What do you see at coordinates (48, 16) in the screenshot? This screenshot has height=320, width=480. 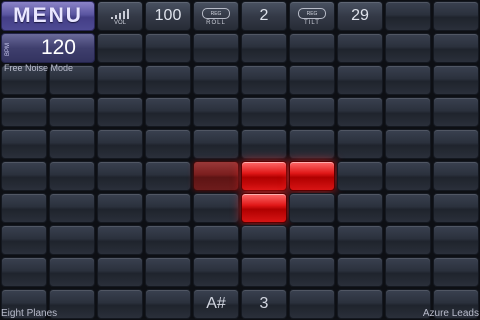 I see `menu-button: MENU` at bounding box center [48, 16].